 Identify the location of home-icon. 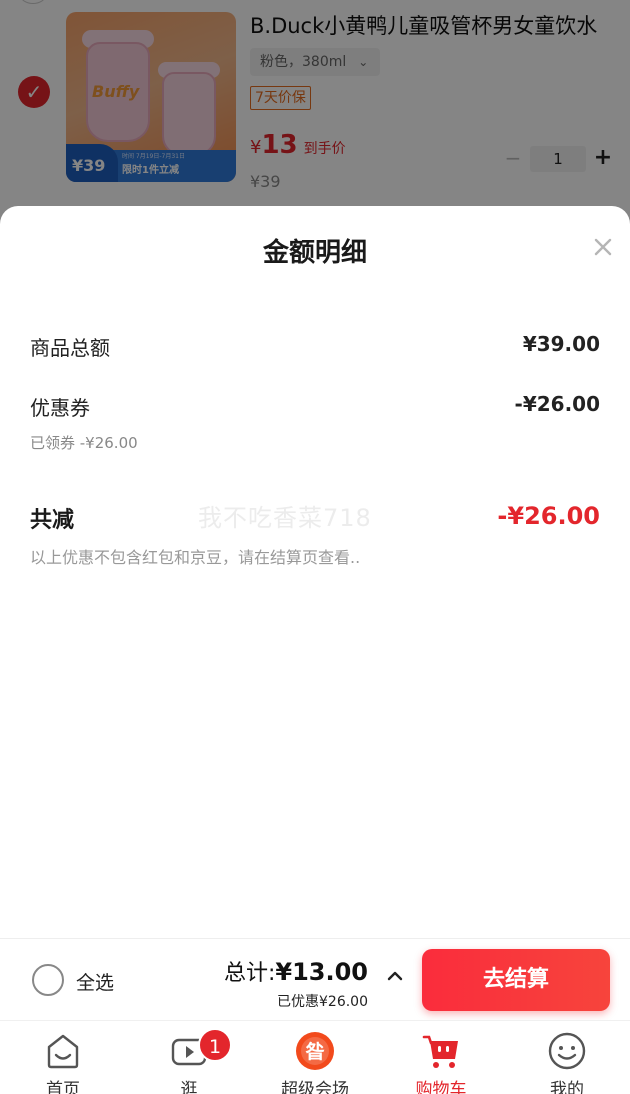
(63, 1051).